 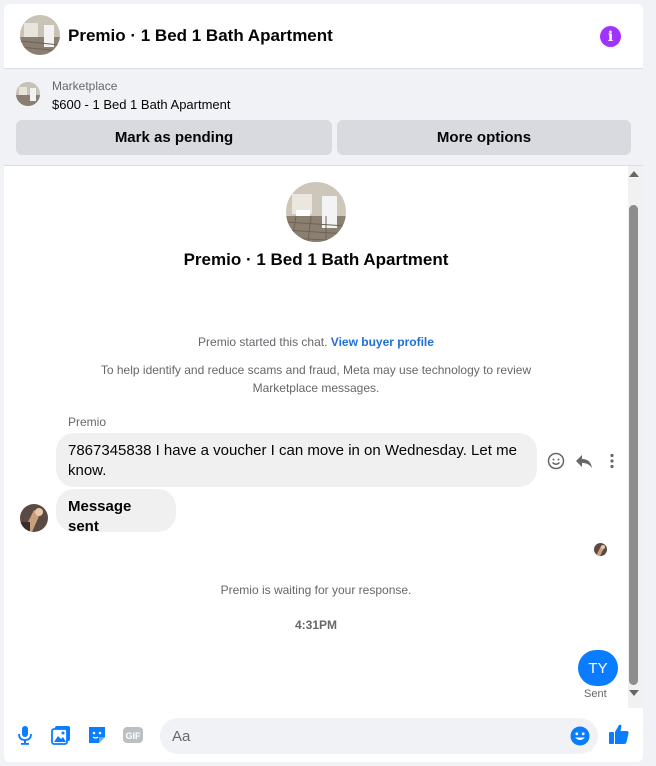 I want to click on outgoing-message-bubble: TY, so click(x=598, y=668).